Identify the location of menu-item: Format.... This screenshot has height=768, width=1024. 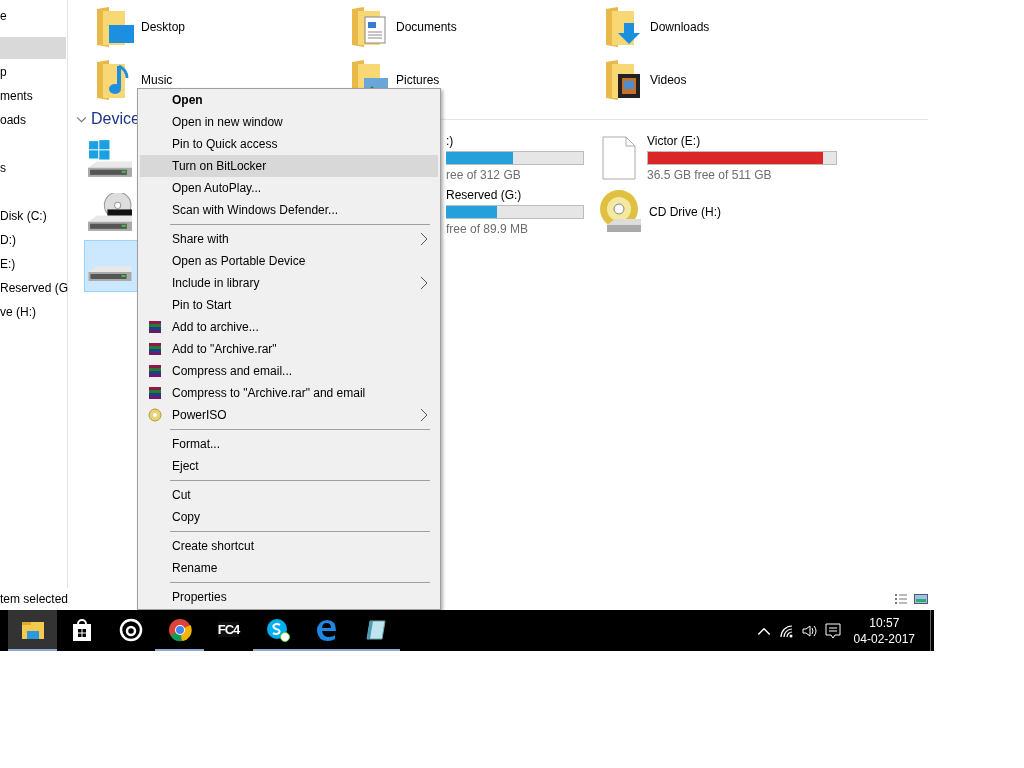
(289, 444).